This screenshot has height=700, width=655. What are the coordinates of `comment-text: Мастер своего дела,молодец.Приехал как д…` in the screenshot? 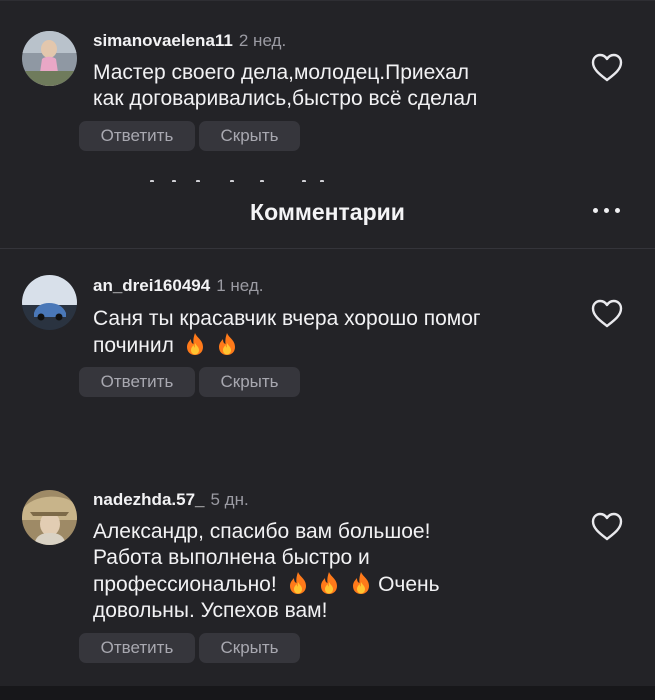 It's located at (328, 86).